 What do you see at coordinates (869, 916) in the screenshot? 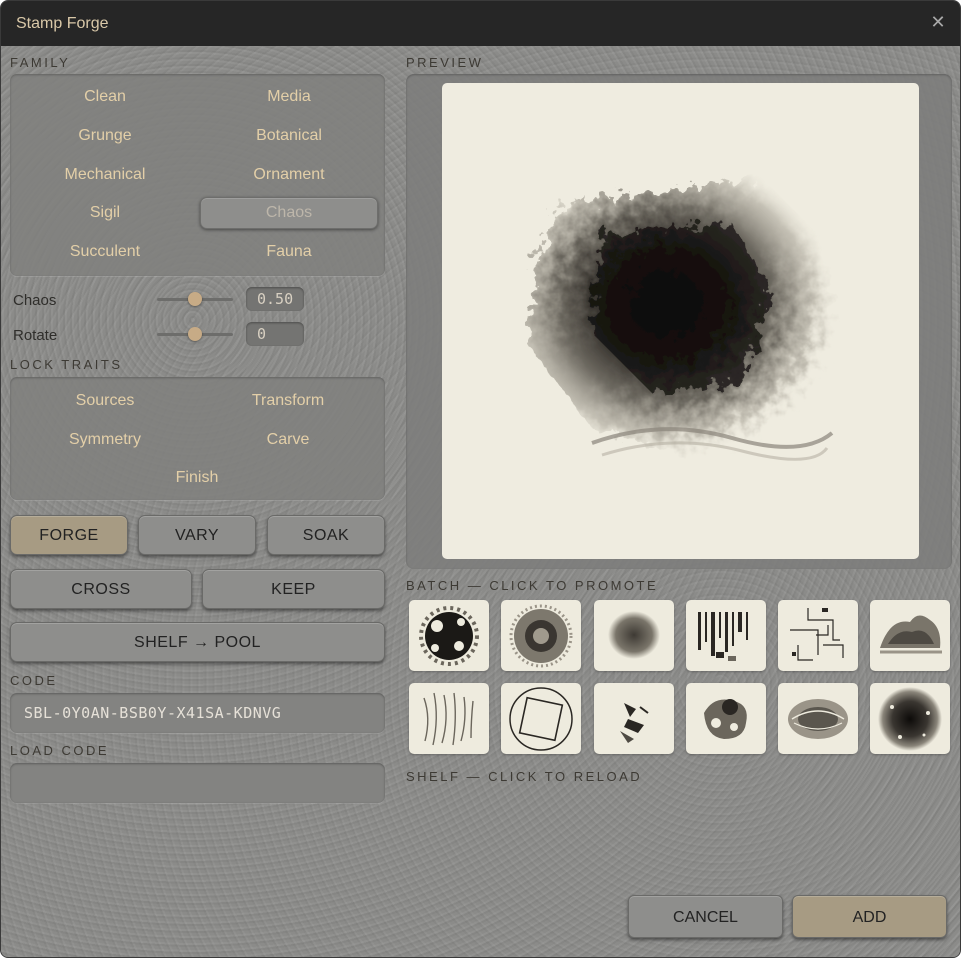
I see `add-button: ADD` at bounding box center [869, 916].